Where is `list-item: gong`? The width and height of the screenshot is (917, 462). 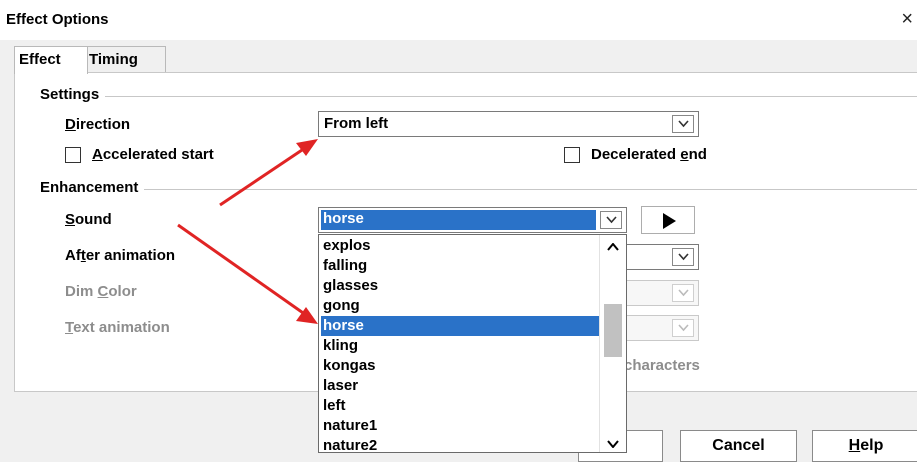
list-item: gong is located at coordinates (461, 306).